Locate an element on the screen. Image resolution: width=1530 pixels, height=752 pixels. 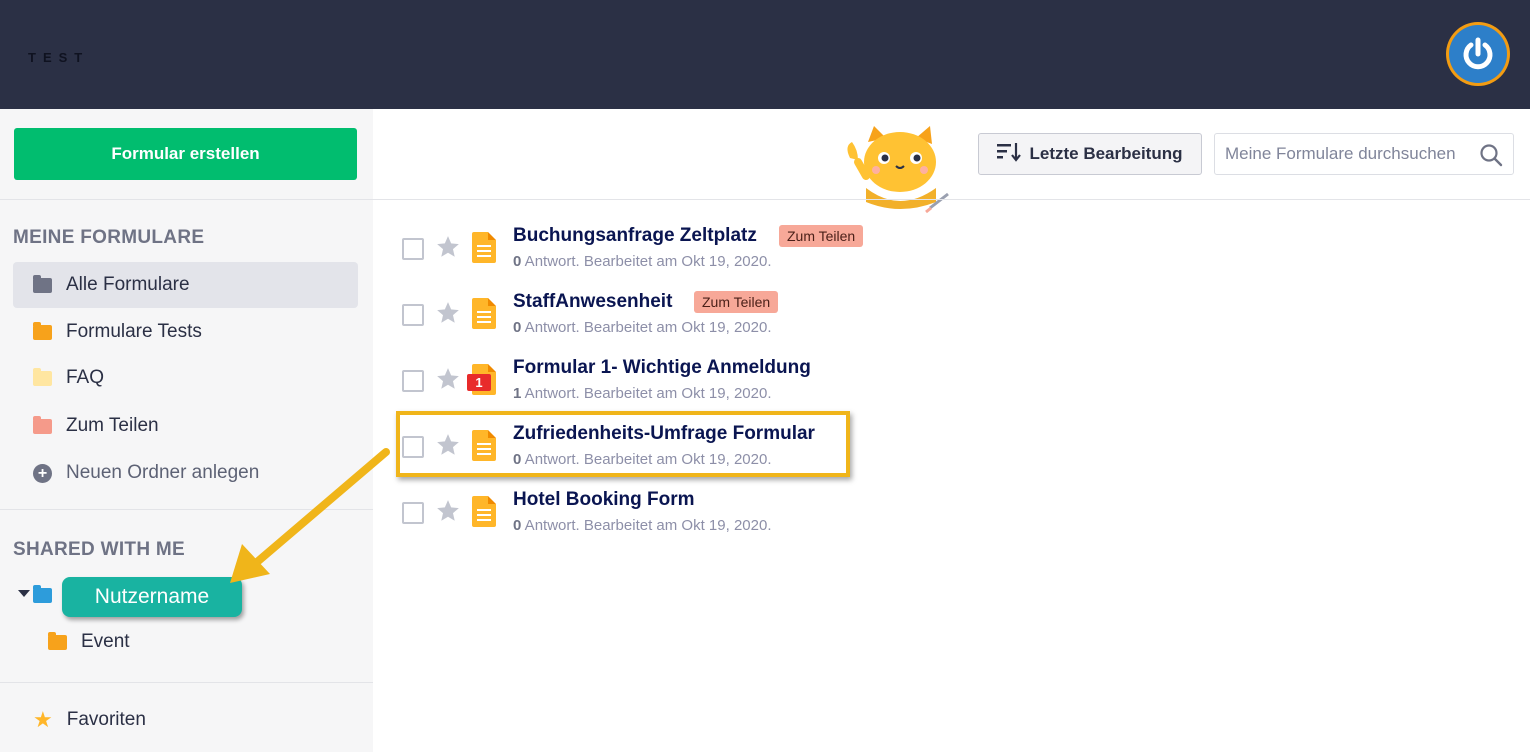
podo-mascot-icon is located at coordinates (896, 176).